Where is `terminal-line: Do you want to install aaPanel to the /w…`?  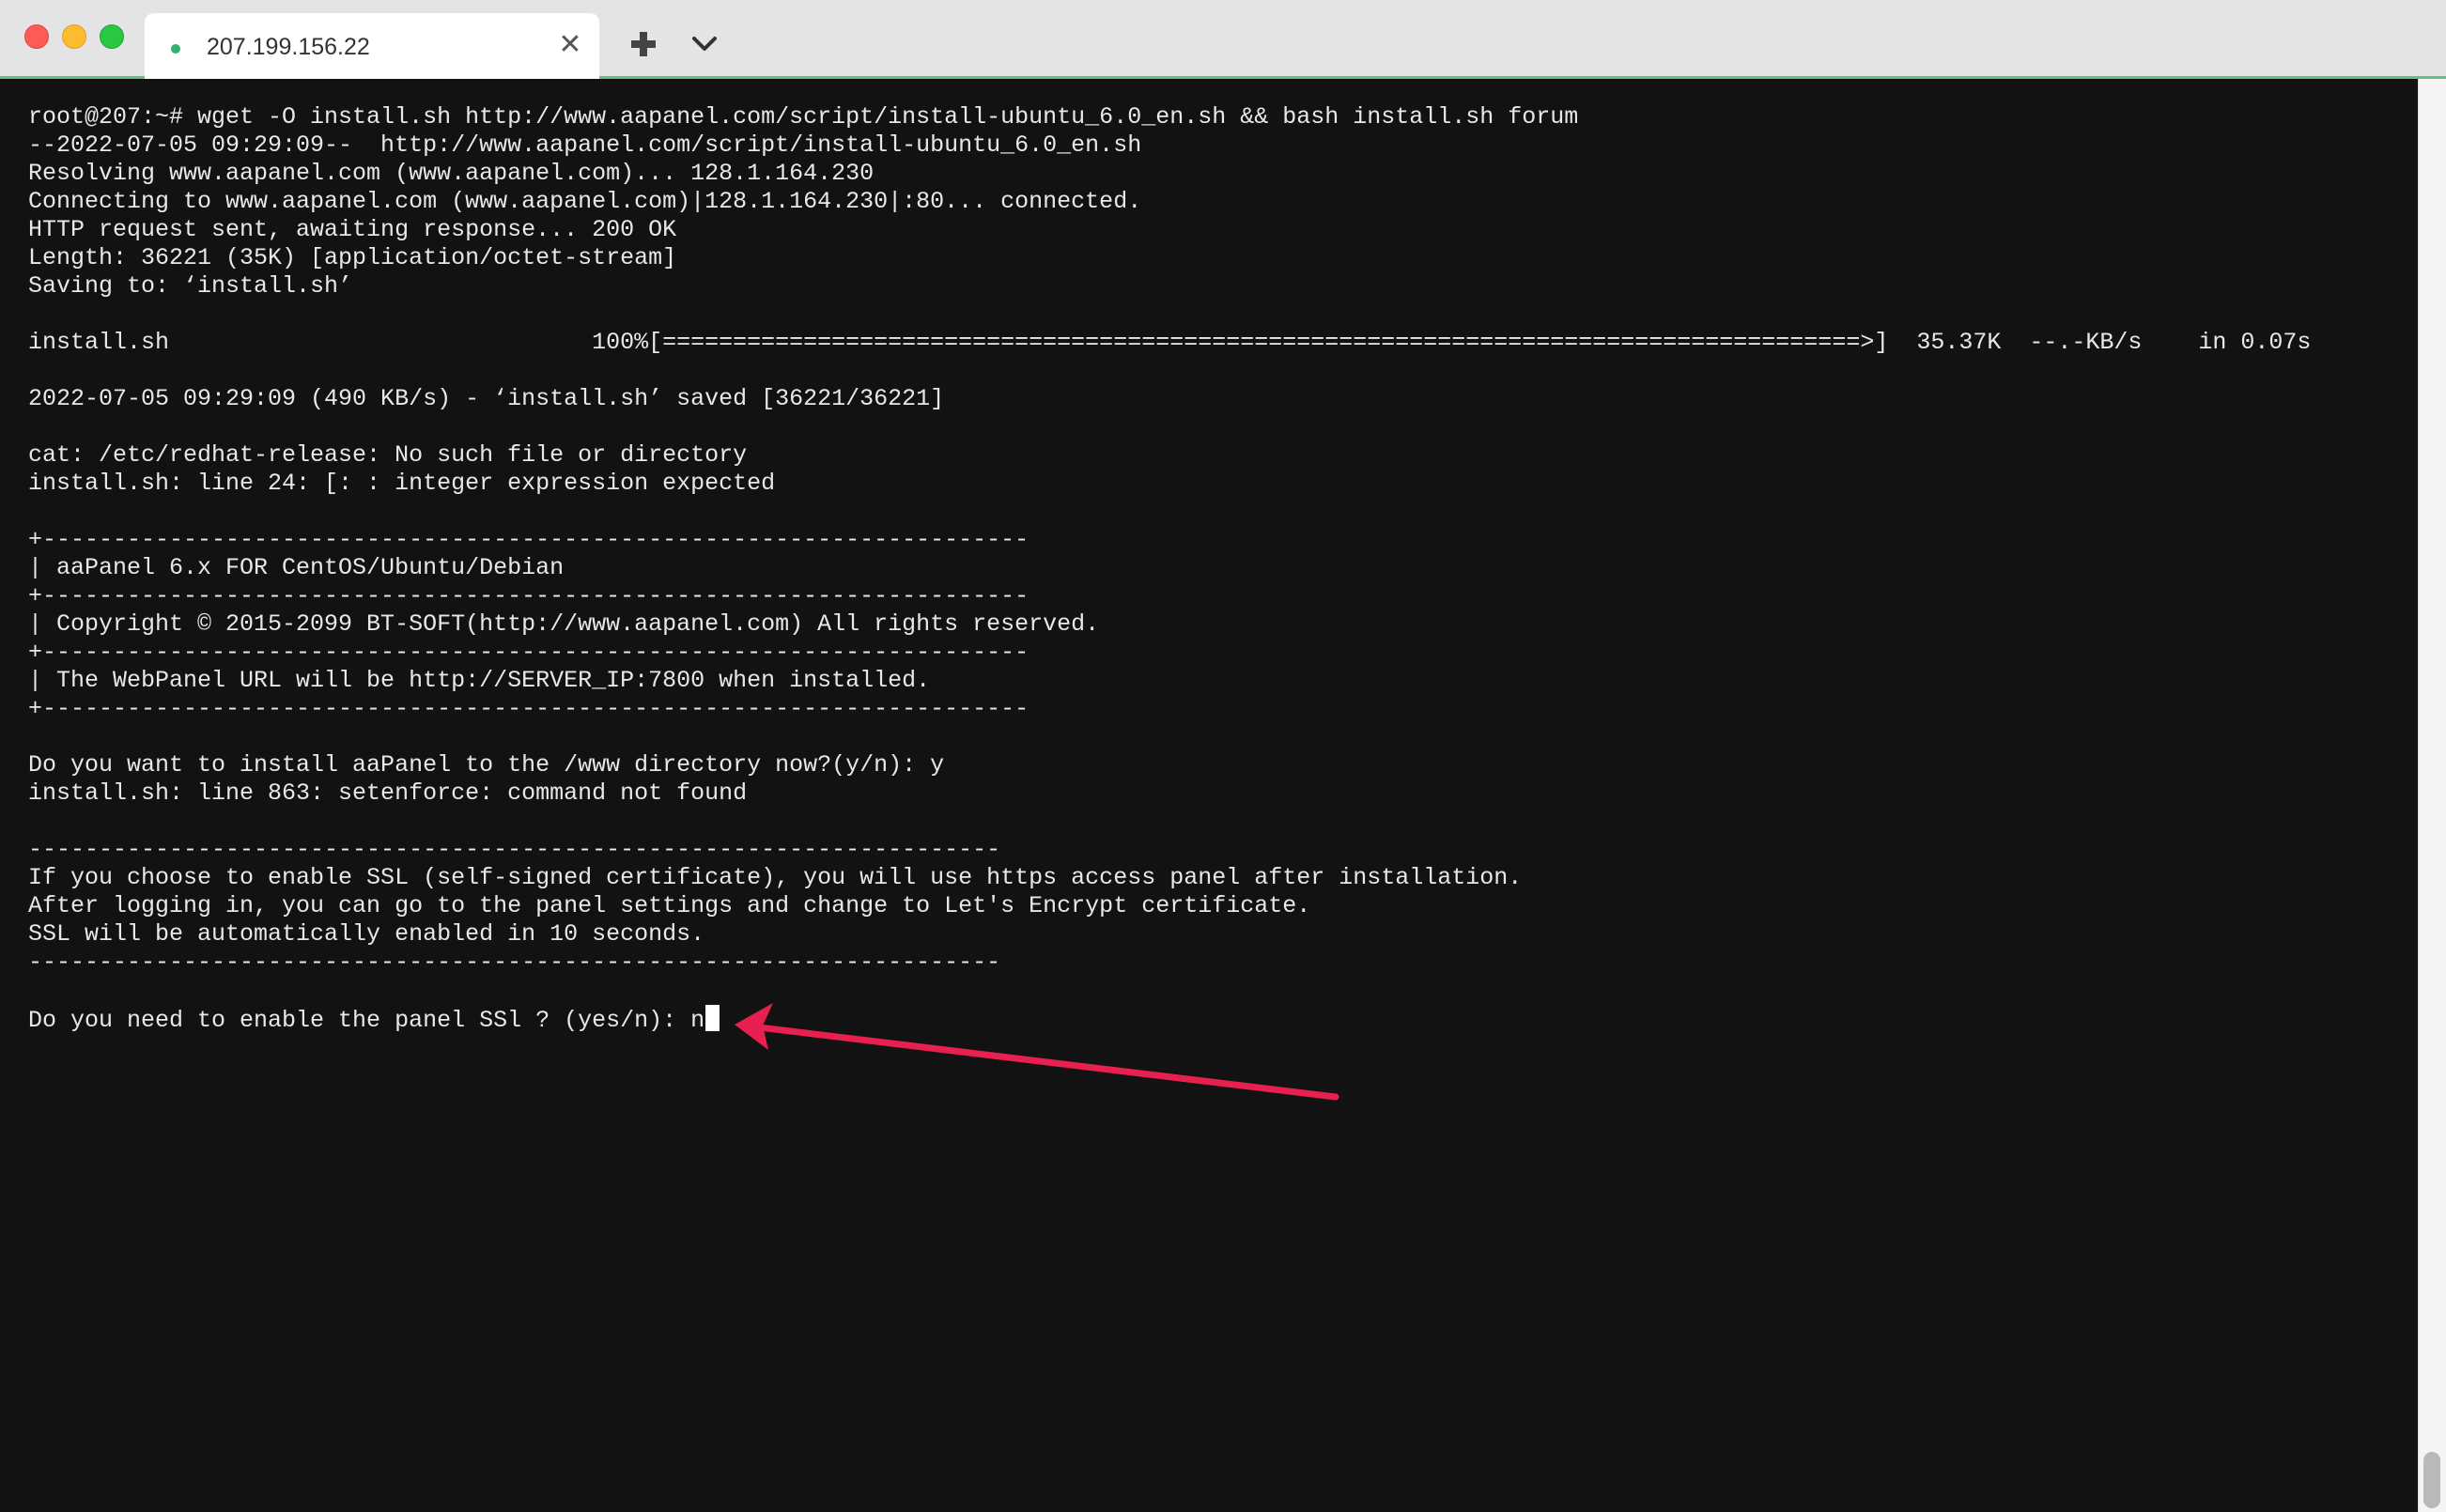 terminal-line: Do you want to install aaPanel to the /w… is located at coordinates (487, 765).